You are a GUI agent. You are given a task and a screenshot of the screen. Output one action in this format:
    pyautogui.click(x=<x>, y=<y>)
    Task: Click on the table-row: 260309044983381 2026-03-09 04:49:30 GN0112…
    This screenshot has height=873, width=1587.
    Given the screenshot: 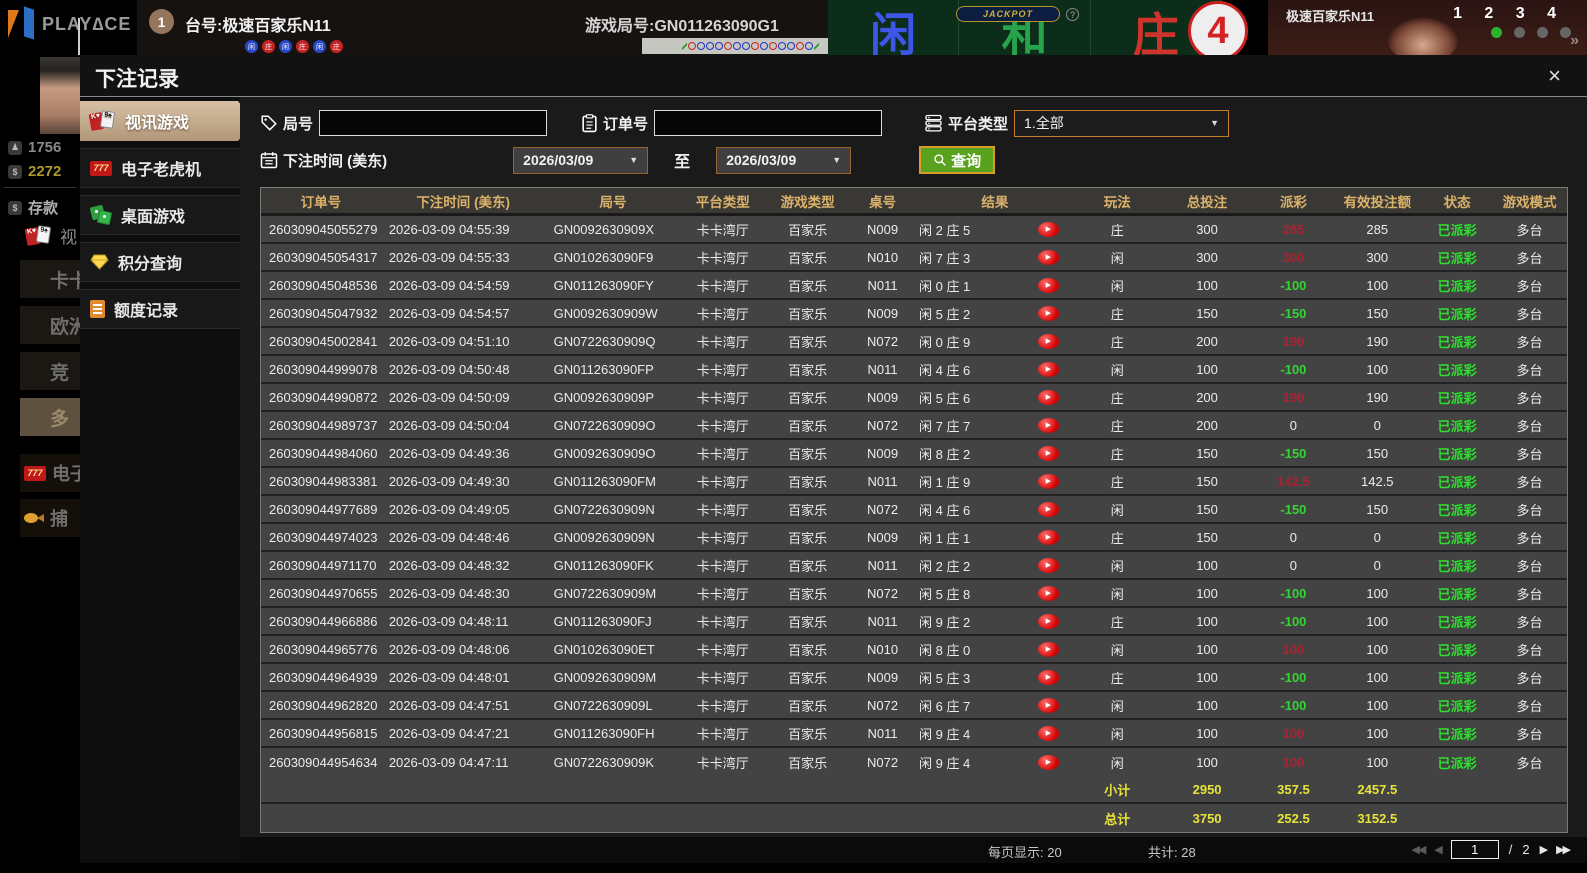 What is the action you would take?
    pyautogui.click(x=914, y=482)
    